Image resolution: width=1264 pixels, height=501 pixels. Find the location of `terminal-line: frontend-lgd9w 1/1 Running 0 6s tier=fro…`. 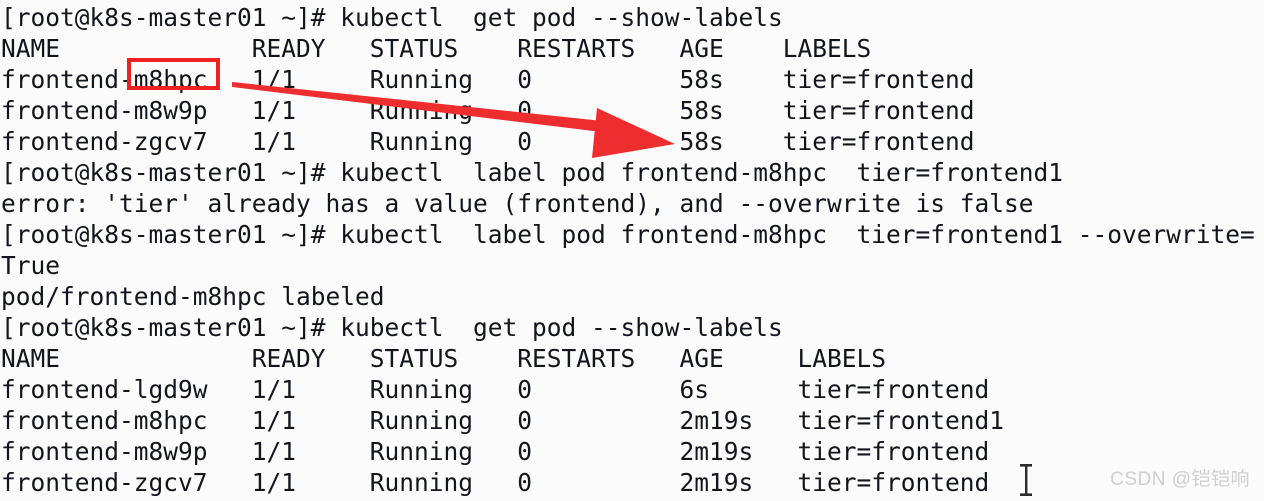

terminal-line: frontend-lgd9w 1/1 Running 0 6s tier=fro… is located at coordinates (495, 389).